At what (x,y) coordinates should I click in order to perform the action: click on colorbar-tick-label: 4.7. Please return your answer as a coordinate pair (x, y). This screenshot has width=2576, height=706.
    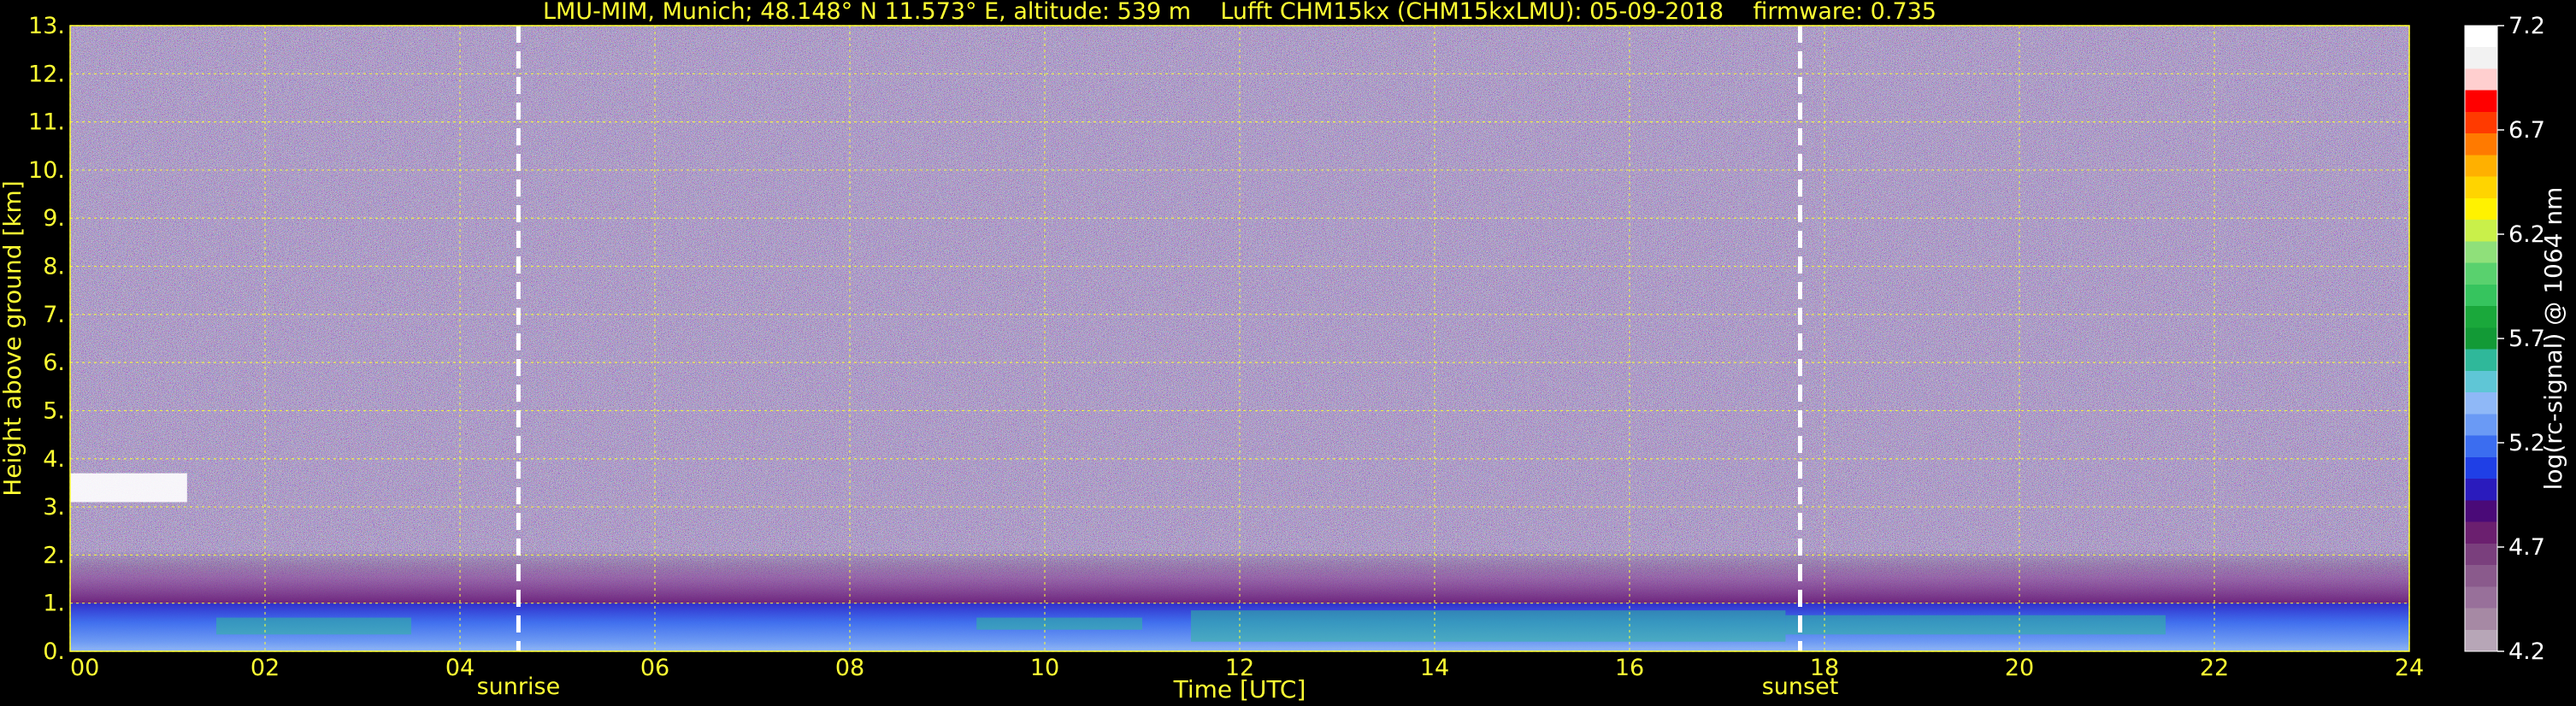
    Looking at the image, I should click on (2526, 547).